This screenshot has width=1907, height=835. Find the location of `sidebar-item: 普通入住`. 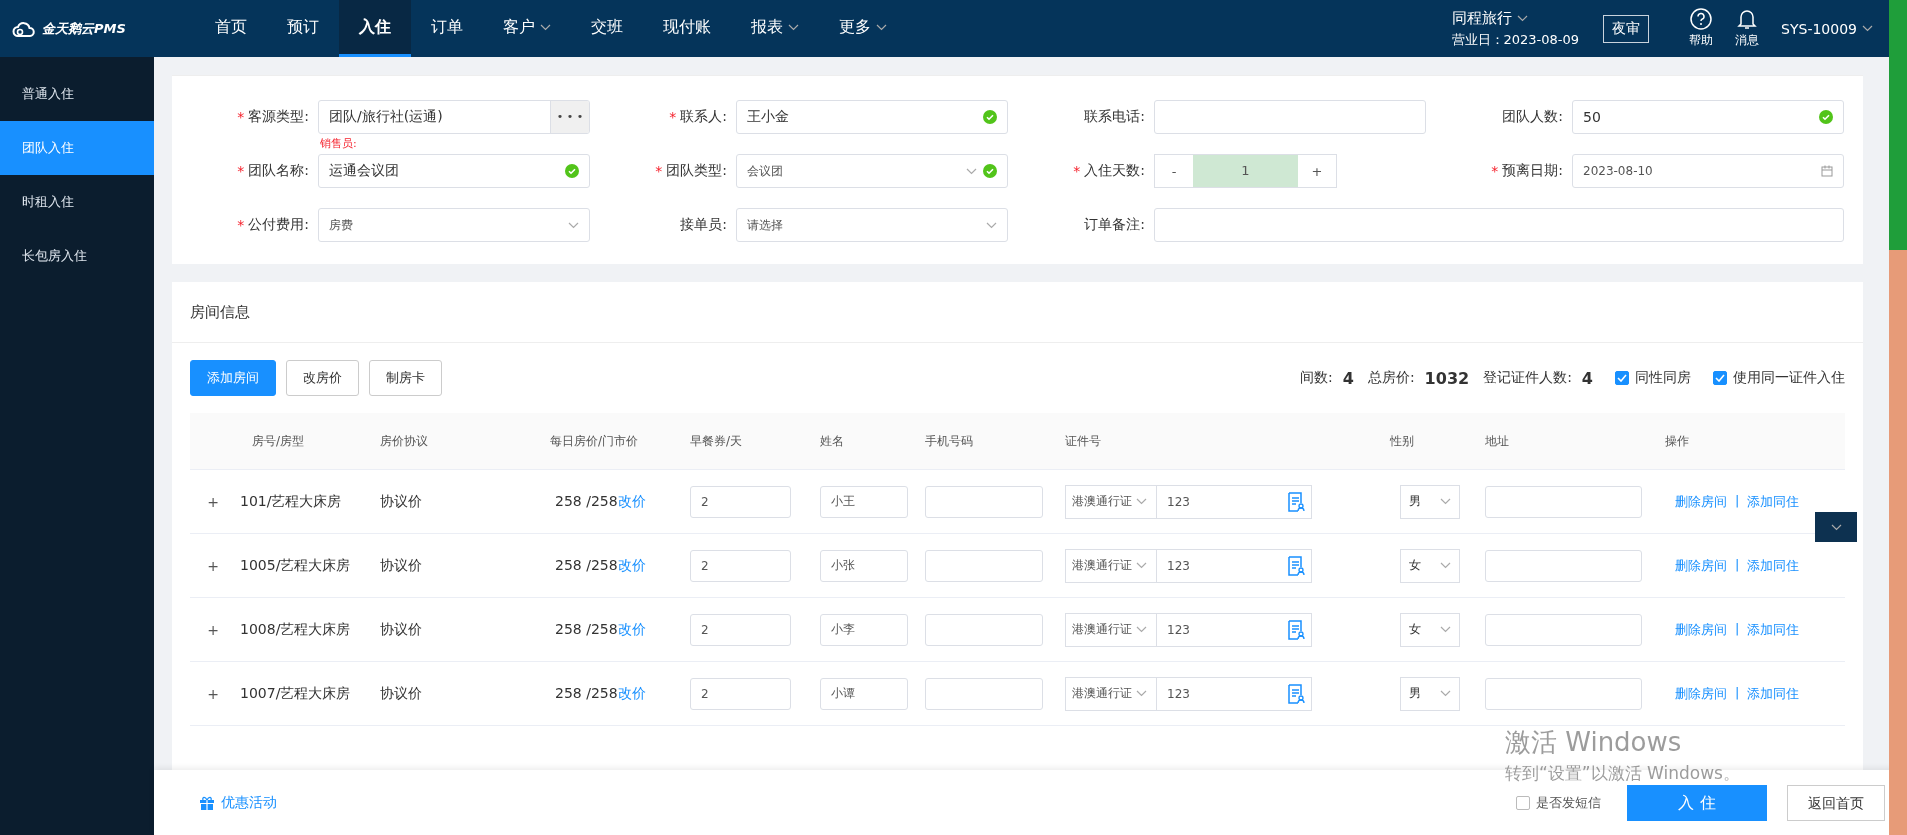

sidebar-item: 普通入住 is located at coordinates (77, 94).